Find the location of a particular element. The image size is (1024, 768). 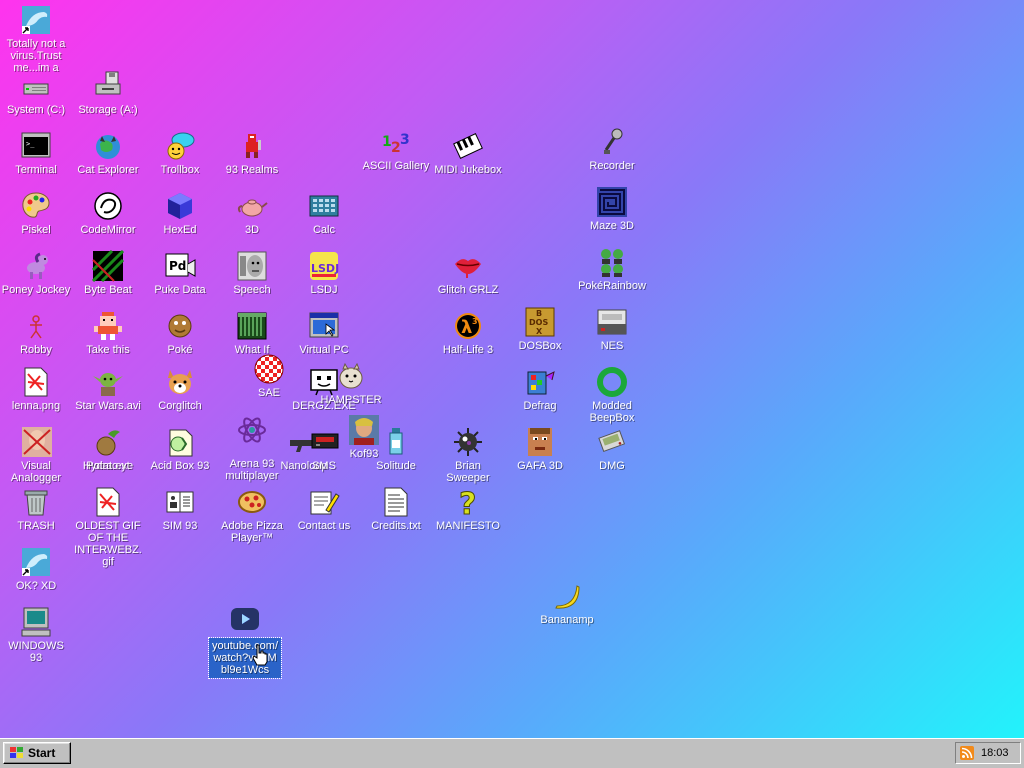

svg-text: 3 is located at coordinates (405, 140).